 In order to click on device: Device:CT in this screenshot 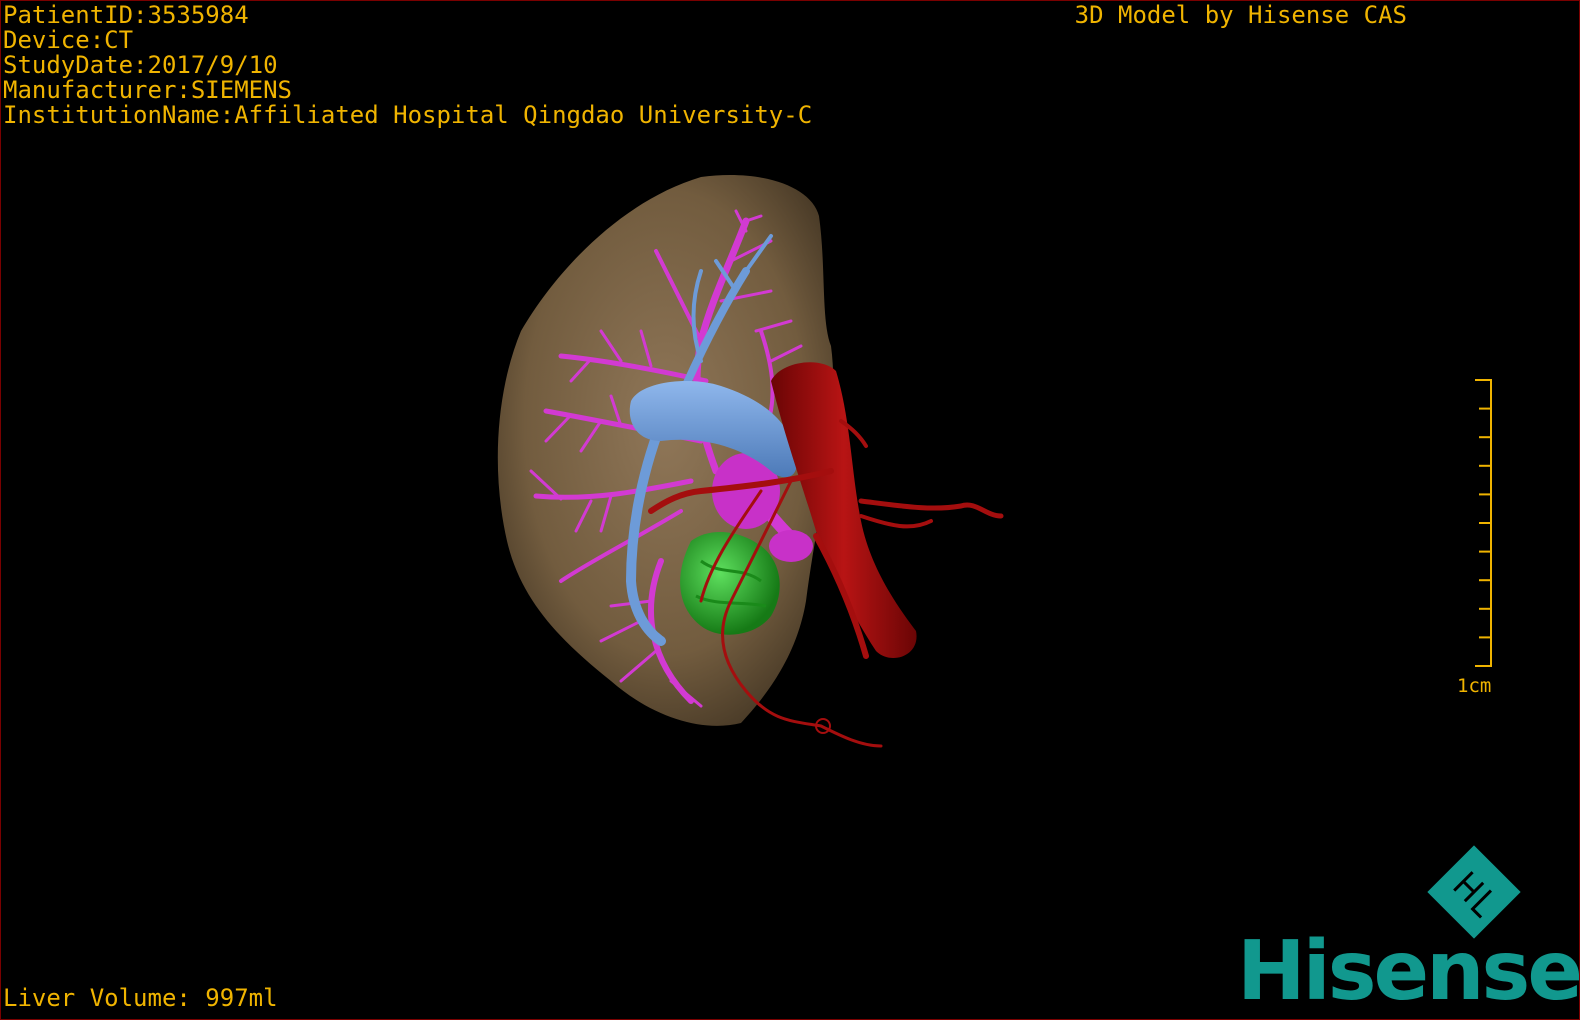, I will do `click(68, 40)`.